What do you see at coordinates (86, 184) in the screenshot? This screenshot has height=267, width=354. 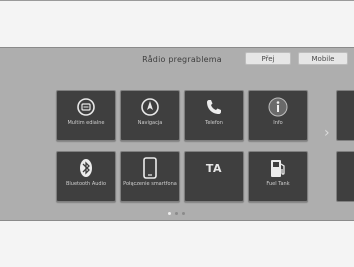 I see `tile-label: Bluetooth Audio` at bounding box center [86, 184].